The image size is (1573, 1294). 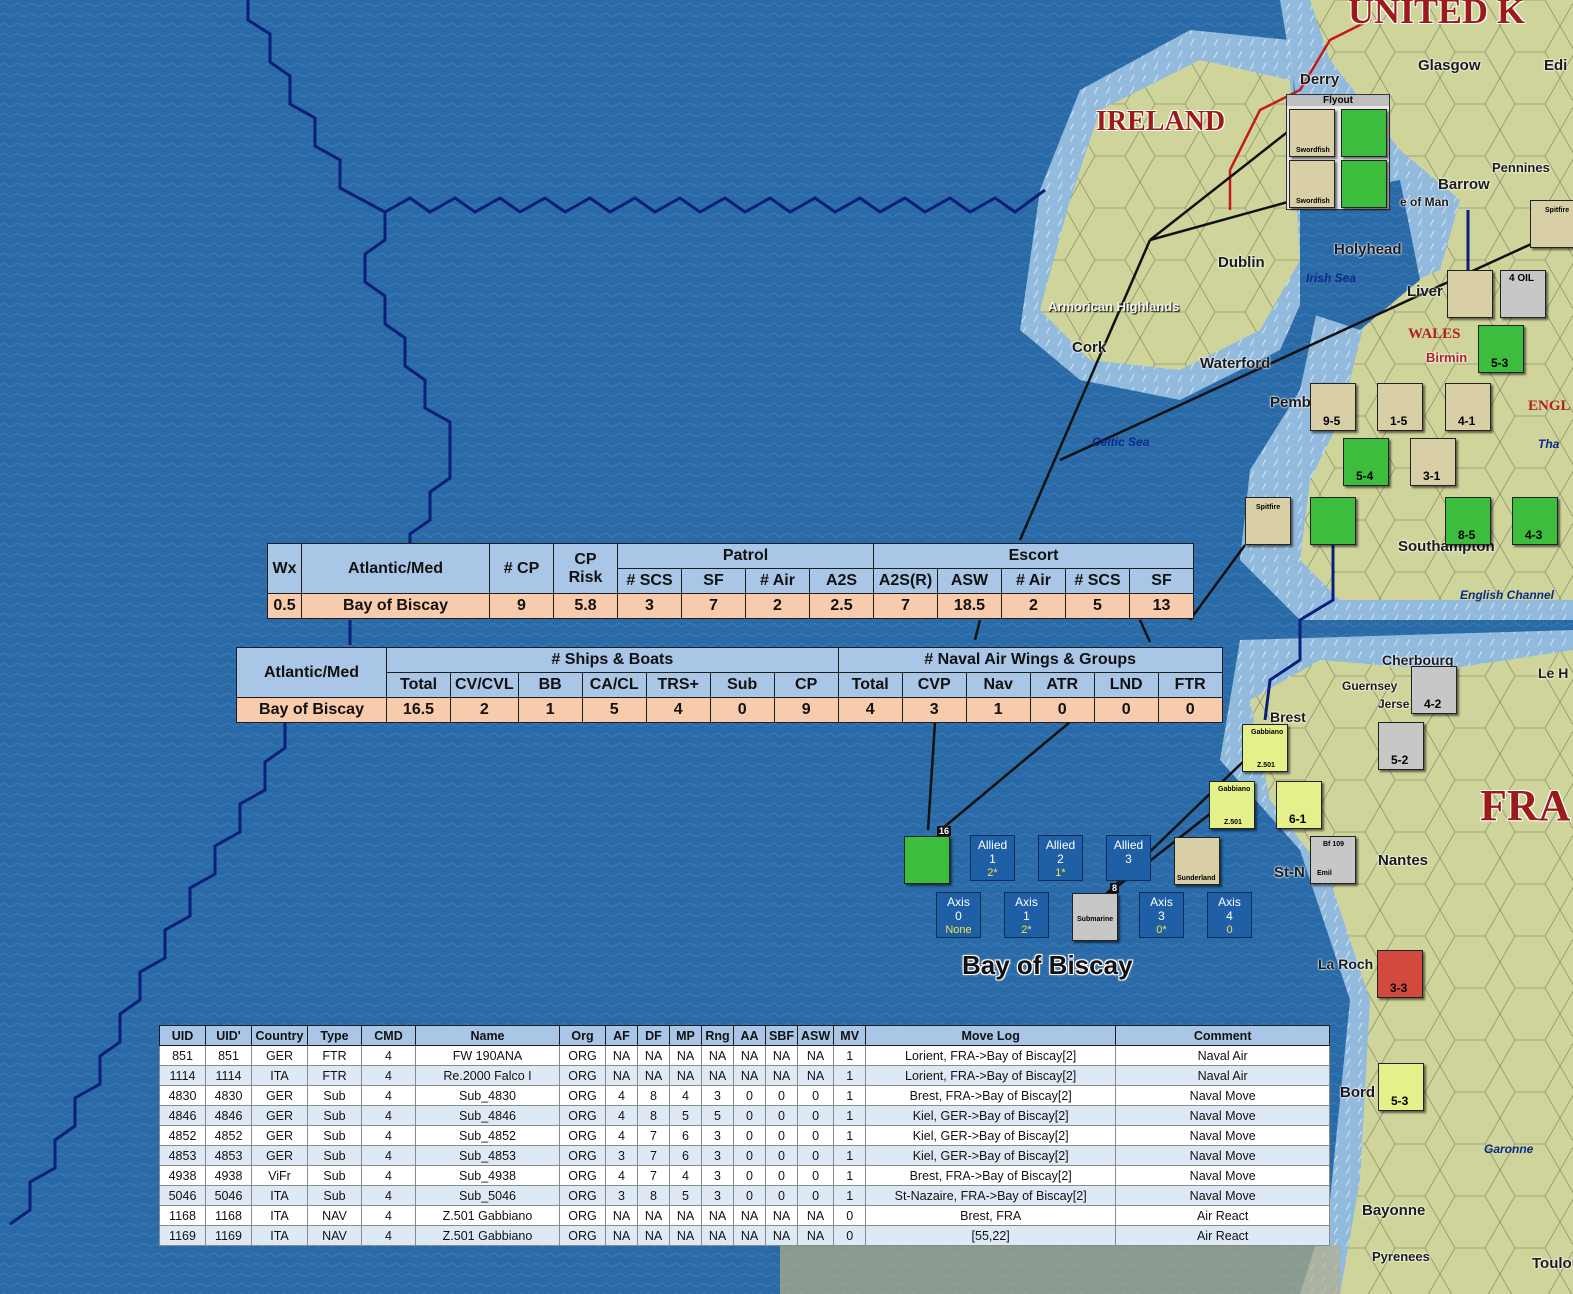 I want to click on log-header-cell: Move Log, so click(x=991, y=1035).